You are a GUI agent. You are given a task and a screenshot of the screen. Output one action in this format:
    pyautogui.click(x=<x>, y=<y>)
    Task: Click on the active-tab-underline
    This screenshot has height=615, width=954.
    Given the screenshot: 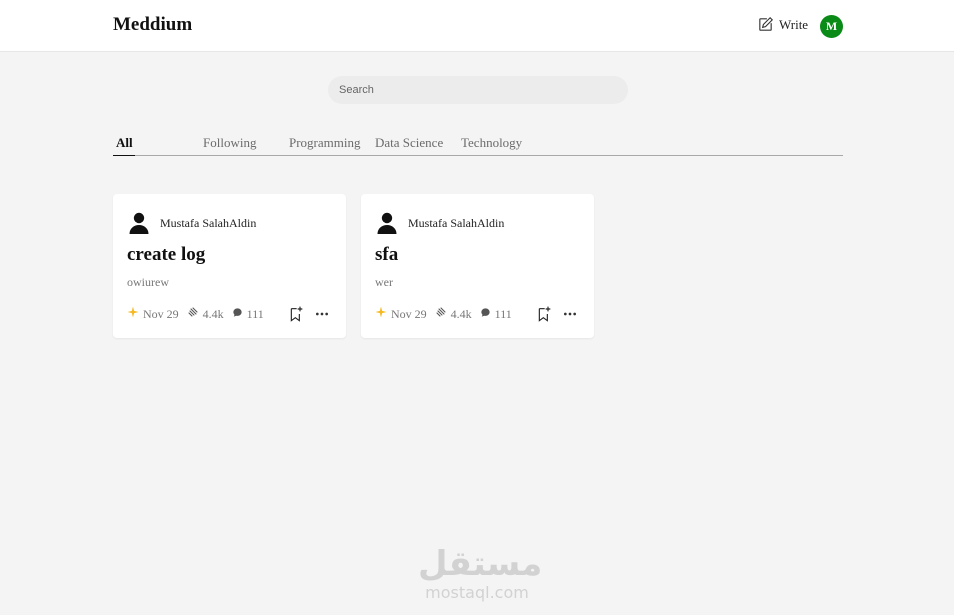 What is the action you would take?
    pyautogui.click(x=124, y=155)
    